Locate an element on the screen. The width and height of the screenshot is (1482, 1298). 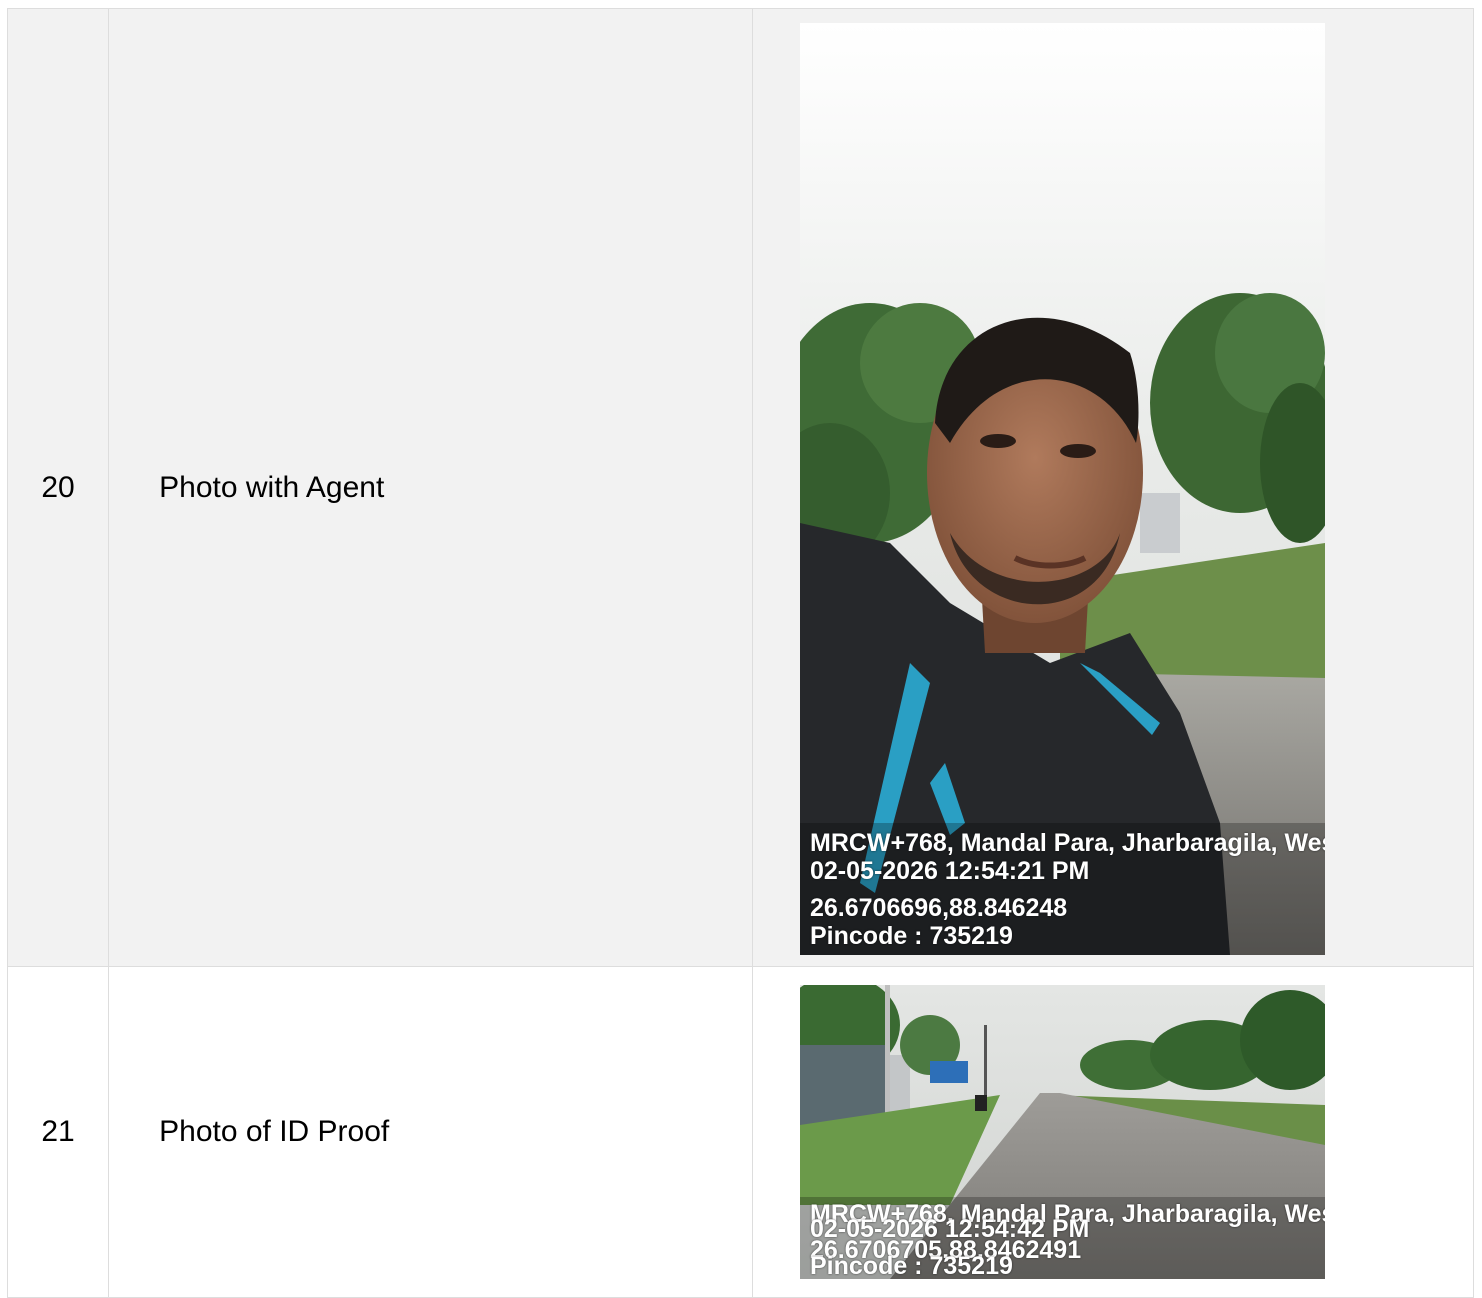
row-number: 21 is located at coordinates (58, 1132).